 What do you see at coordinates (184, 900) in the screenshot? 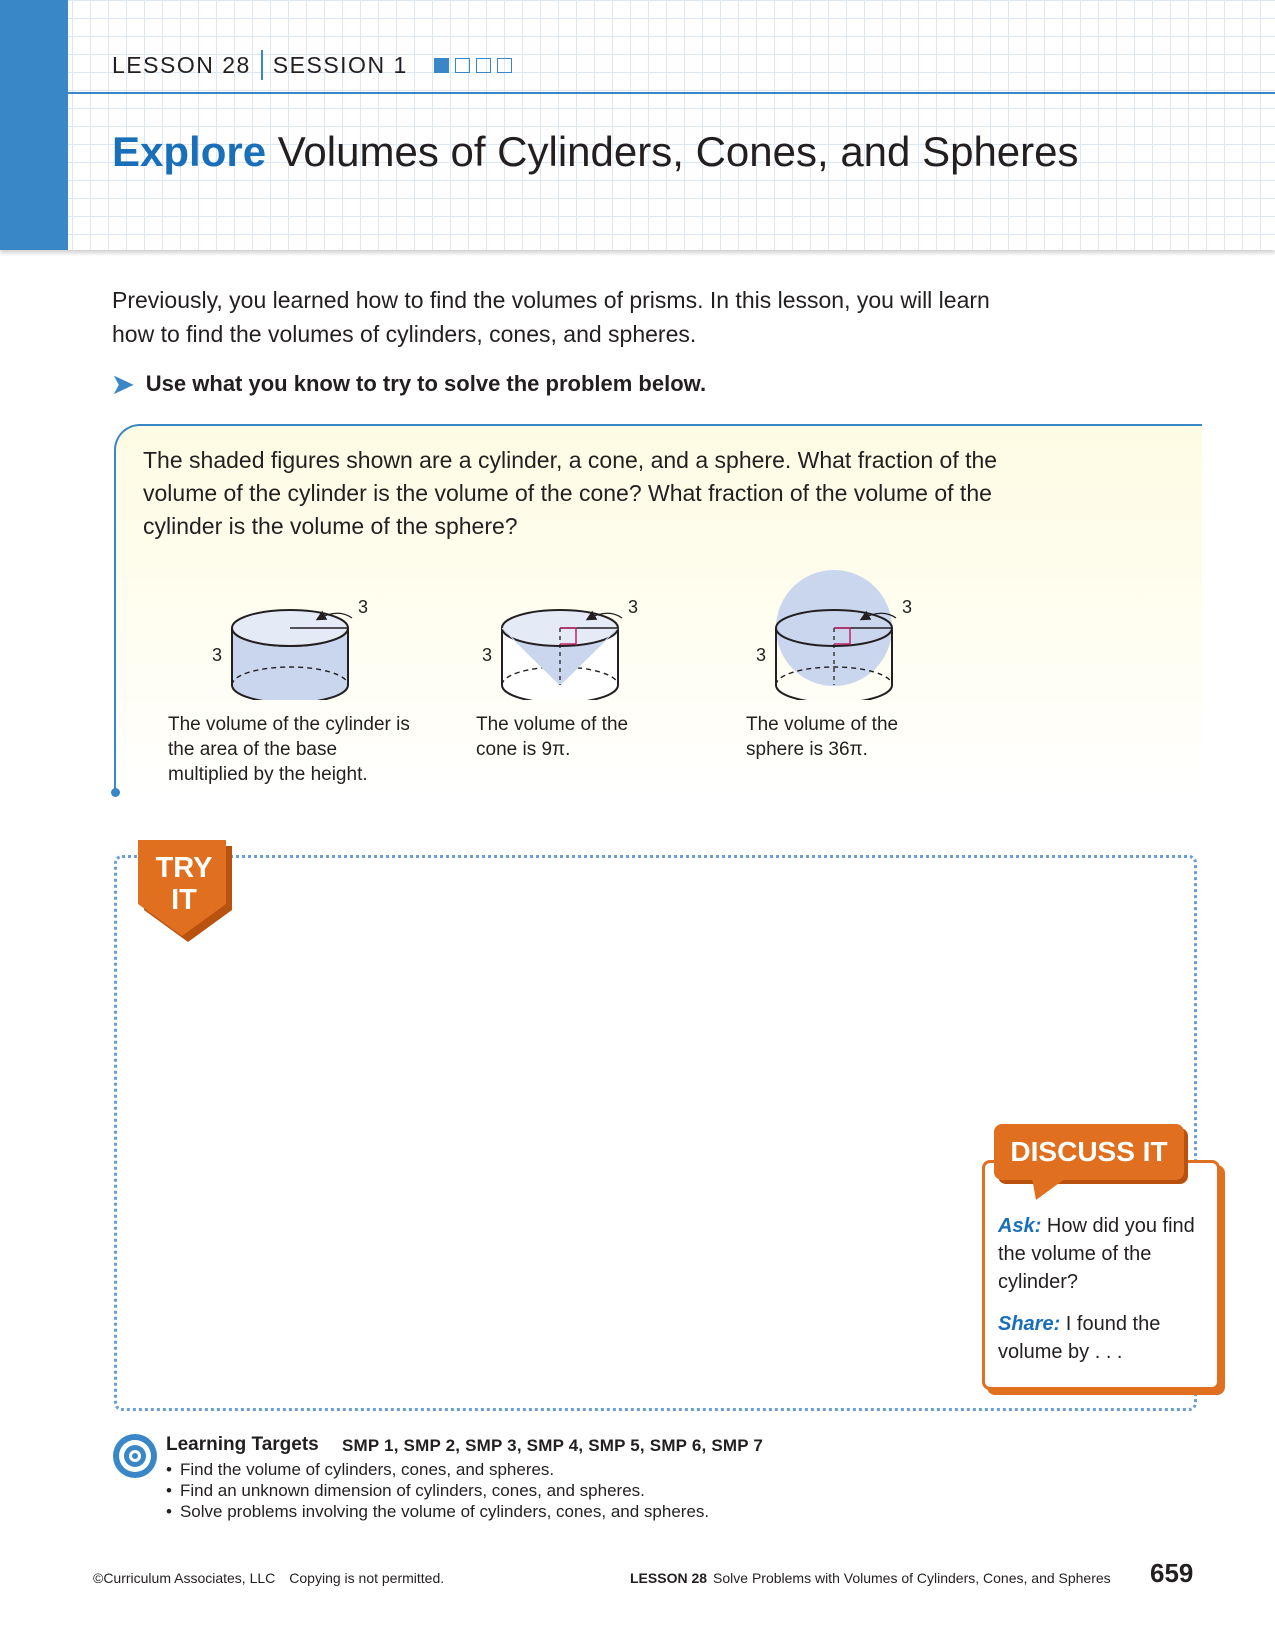
I see `try-it-line-2: IT` at bounding box center [184, 900].